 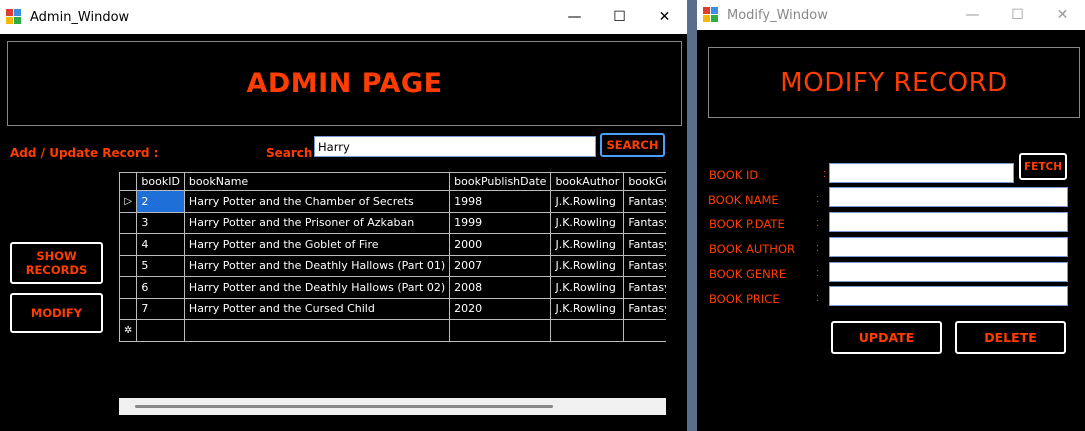 I want to click on table-cell: 2008, so click(x=500, y=287).